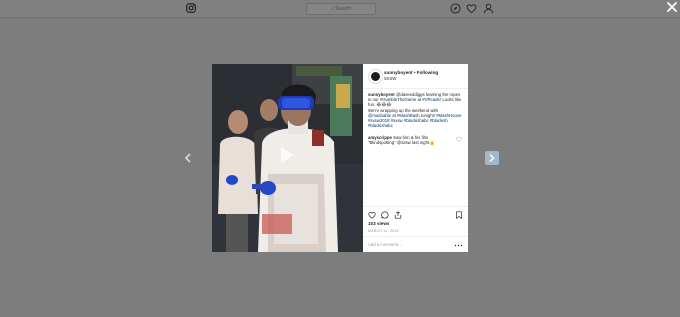  I want to click on chevron-left-icon, so click(188, 158).